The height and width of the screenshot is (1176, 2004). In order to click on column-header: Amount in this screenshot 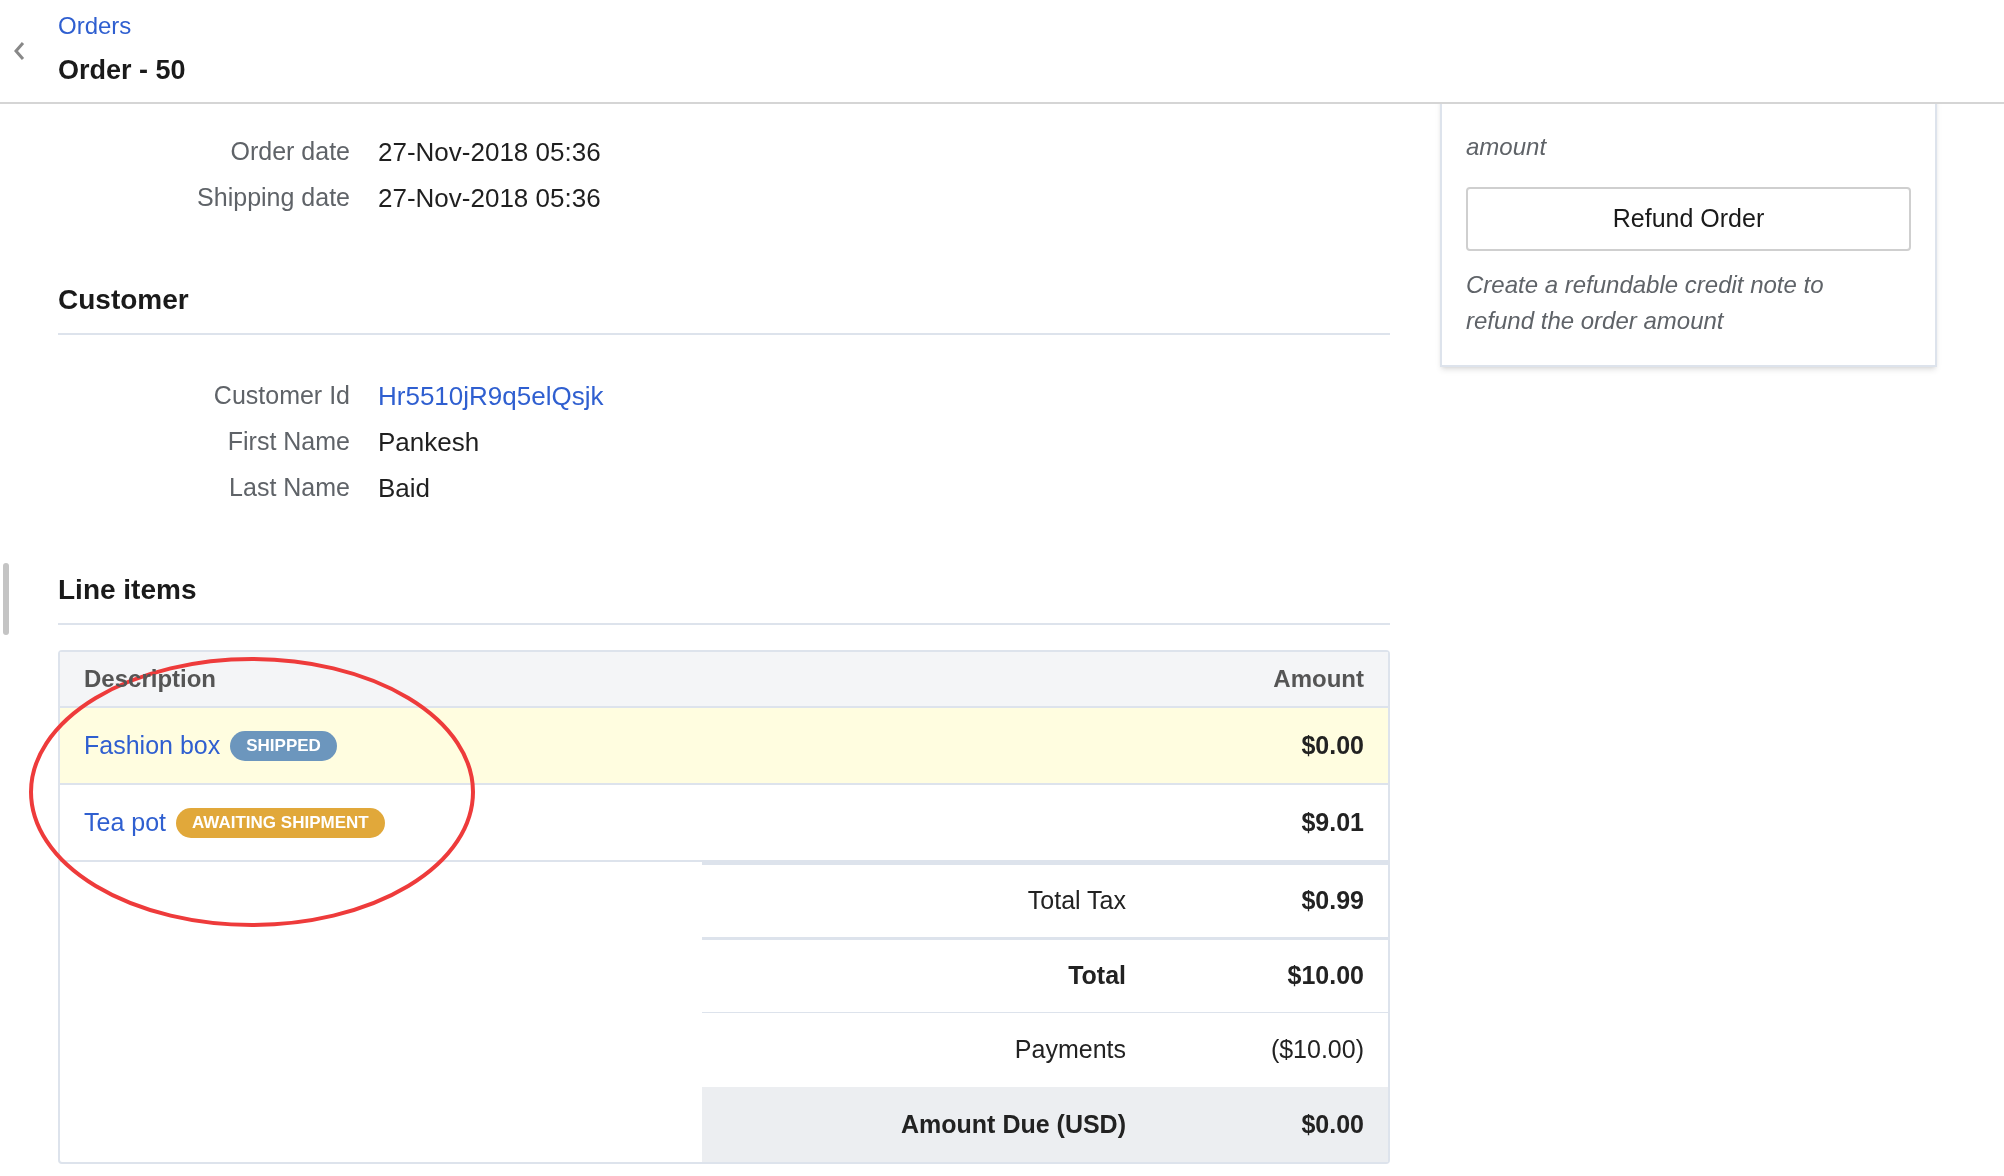, I will do `click(1318, 679)`.